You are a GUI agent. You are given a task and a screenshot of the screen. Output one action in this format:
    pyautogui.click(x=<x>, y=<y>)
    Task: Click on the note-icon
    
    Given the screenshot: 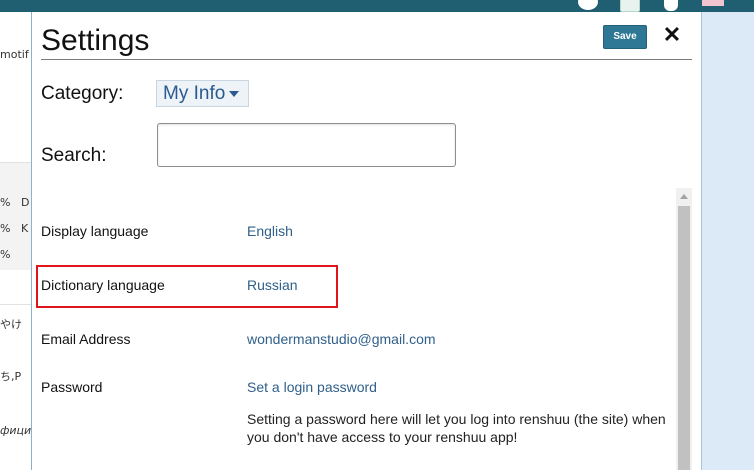 What is the action you would take?
    pyautogui.click(x=630, y=6)
    